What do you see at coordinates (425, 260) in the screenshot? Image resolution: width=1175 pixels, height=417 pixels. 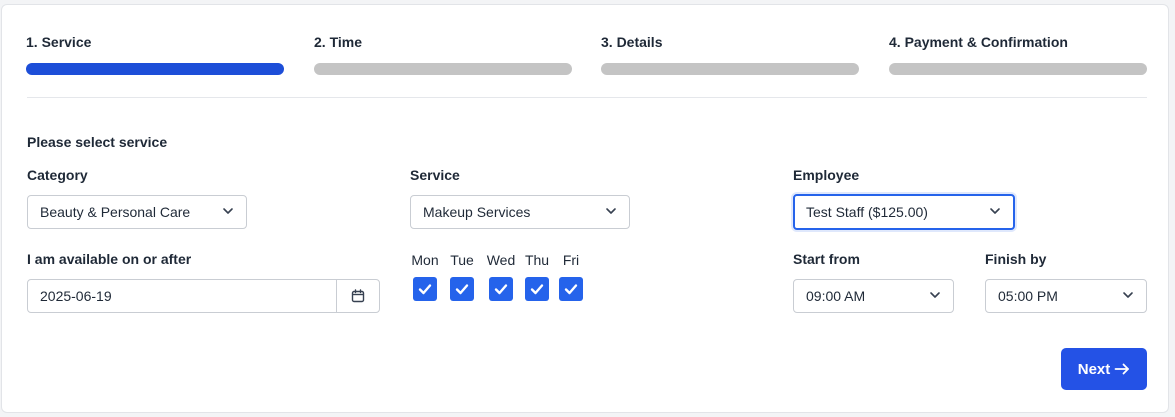 I see `day-label: Mon` at bounding box center [425, 260].